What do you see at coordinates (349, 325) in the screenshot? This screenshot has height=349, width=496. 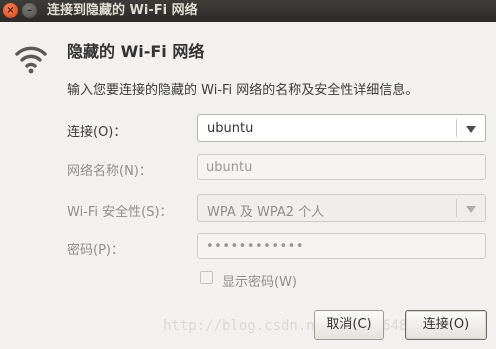 I see `cancel-button: 取消(C)` at bounding box center [349, 325].